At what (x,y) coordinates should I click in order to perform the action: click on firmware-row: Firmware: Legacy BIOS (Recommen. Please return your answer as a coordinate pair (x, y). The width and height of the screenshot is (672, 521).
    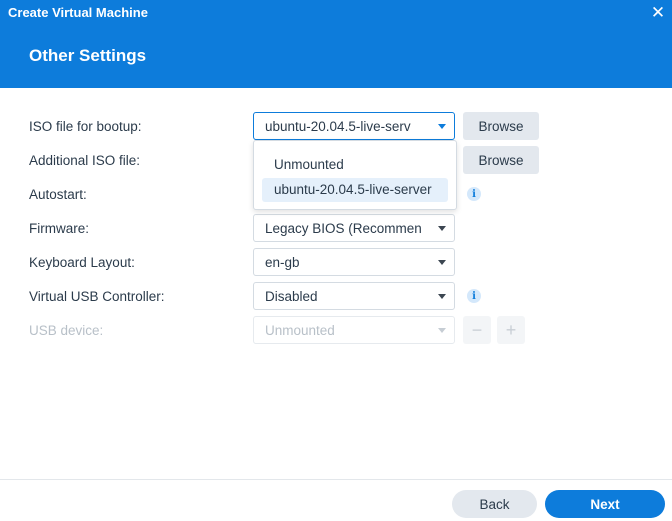
    Looking at the image, I should click on (336, 229).